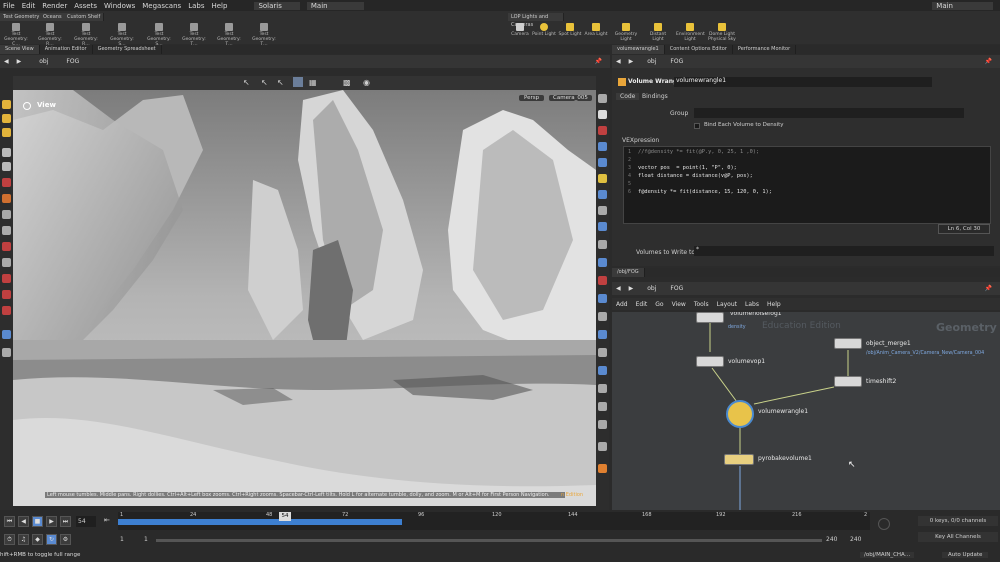 The height and width of the screenshot is (562, 1000). What do you see at coordinates (107, 520) in the screenshot?
I see `step-icon: ⇤` at bounding box center [107, 520].